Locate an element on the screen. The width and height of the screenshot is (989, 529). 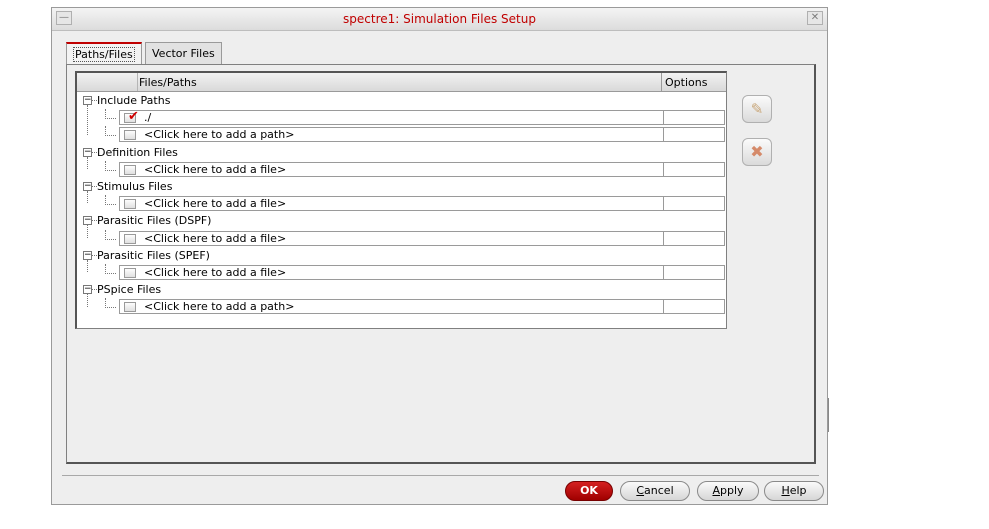
tab-vector-files: Vector Files is located at coordinates (183, 53).